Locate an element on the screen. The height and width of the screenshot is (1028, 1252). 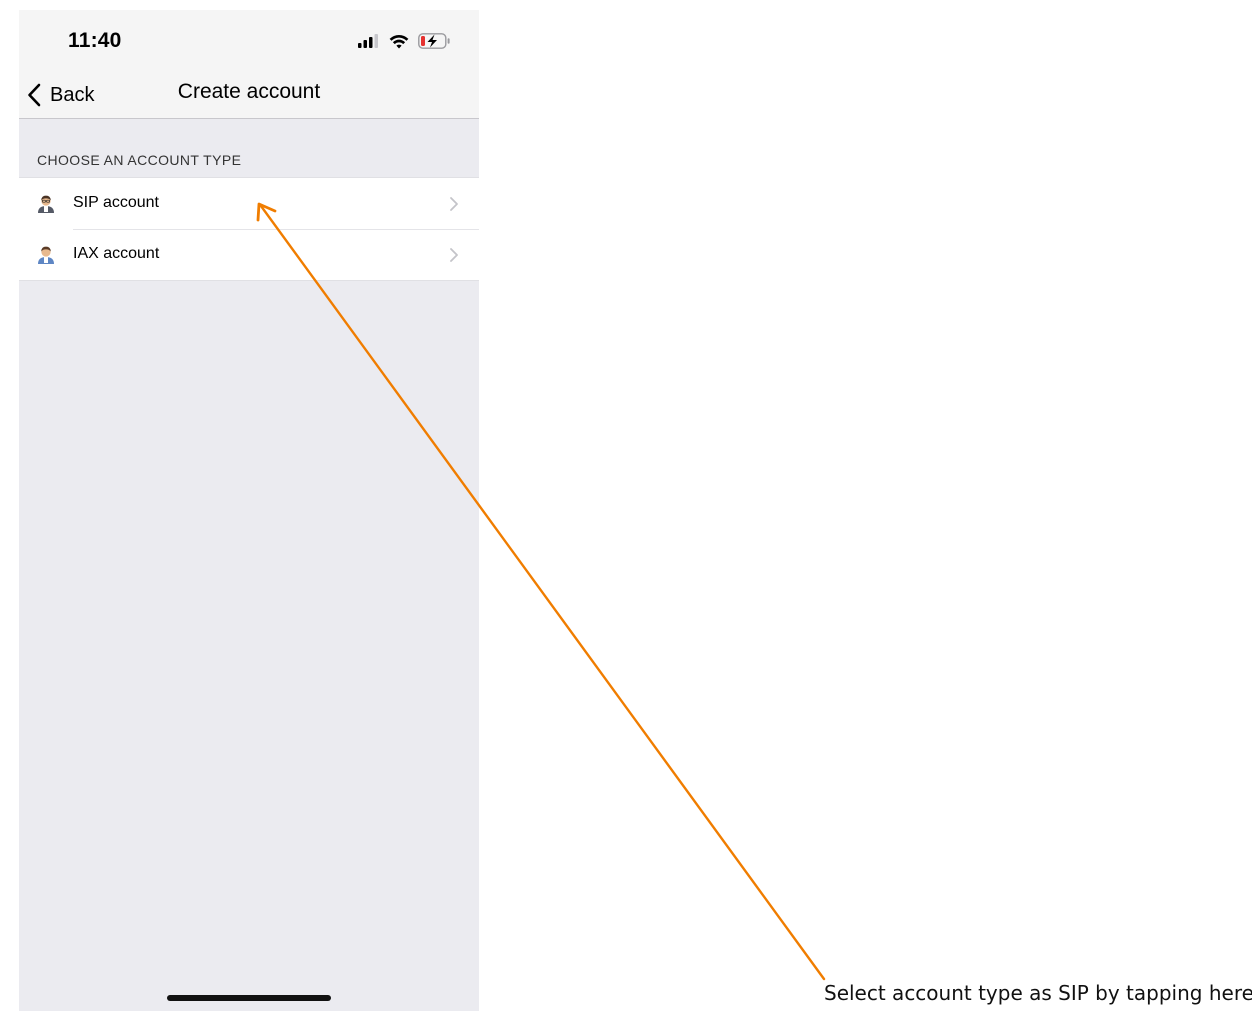
battery-charging-icon is located at coordinates (434, 41).